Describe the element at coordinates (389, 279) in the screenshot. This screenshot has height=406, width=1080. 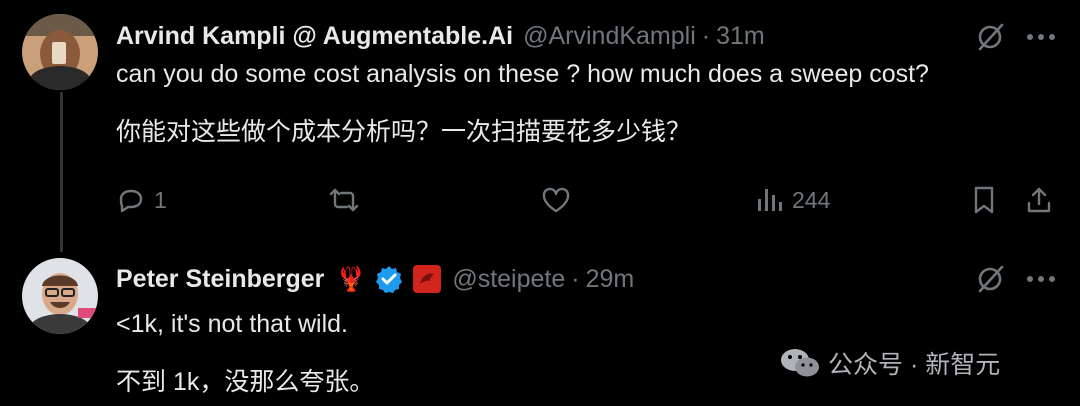
I see `verified-badge-icon` at that location.